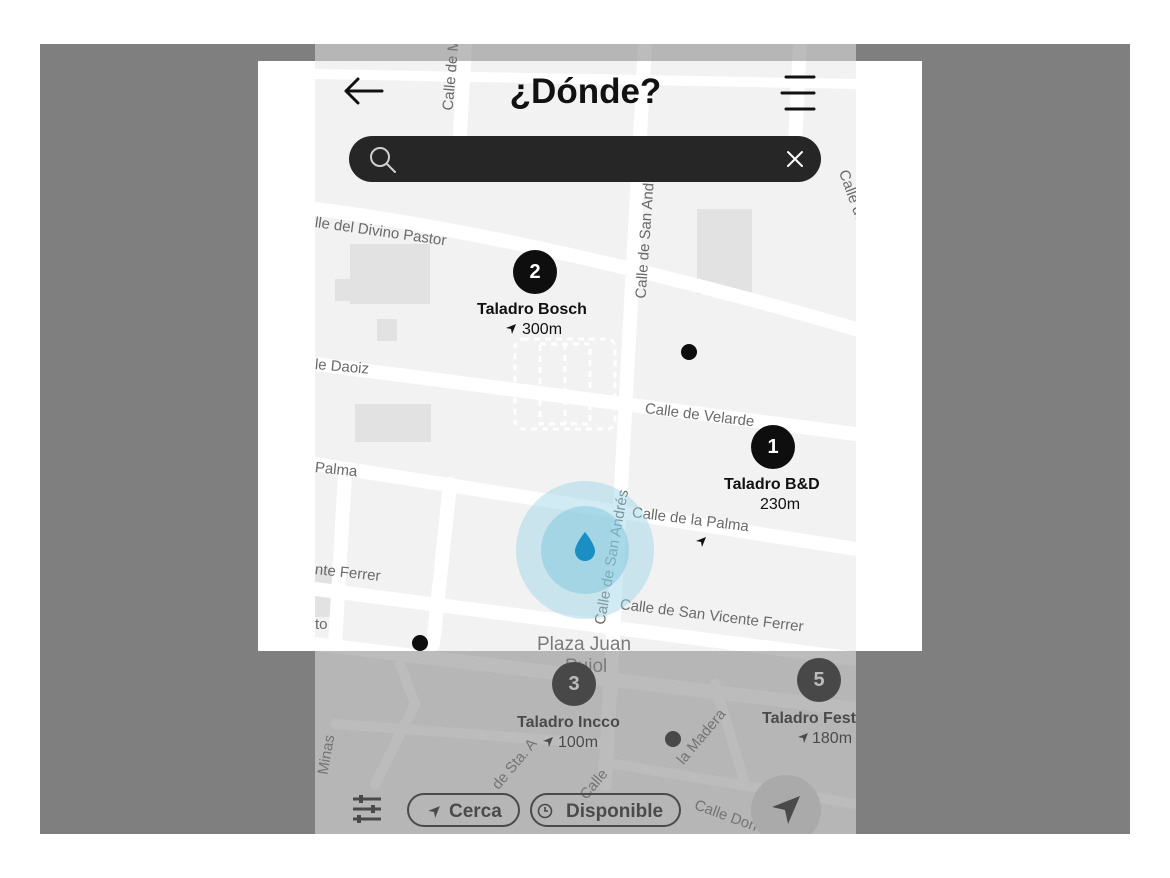 The image size is (1170, 878). Describe the element at coordinates (321, 624) in the screenshot. I see `street-label: to` at that location.